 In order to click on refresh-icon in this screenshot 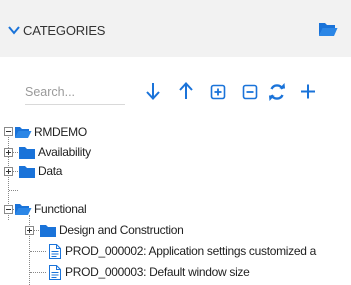, I will do `click(277, 92)`.